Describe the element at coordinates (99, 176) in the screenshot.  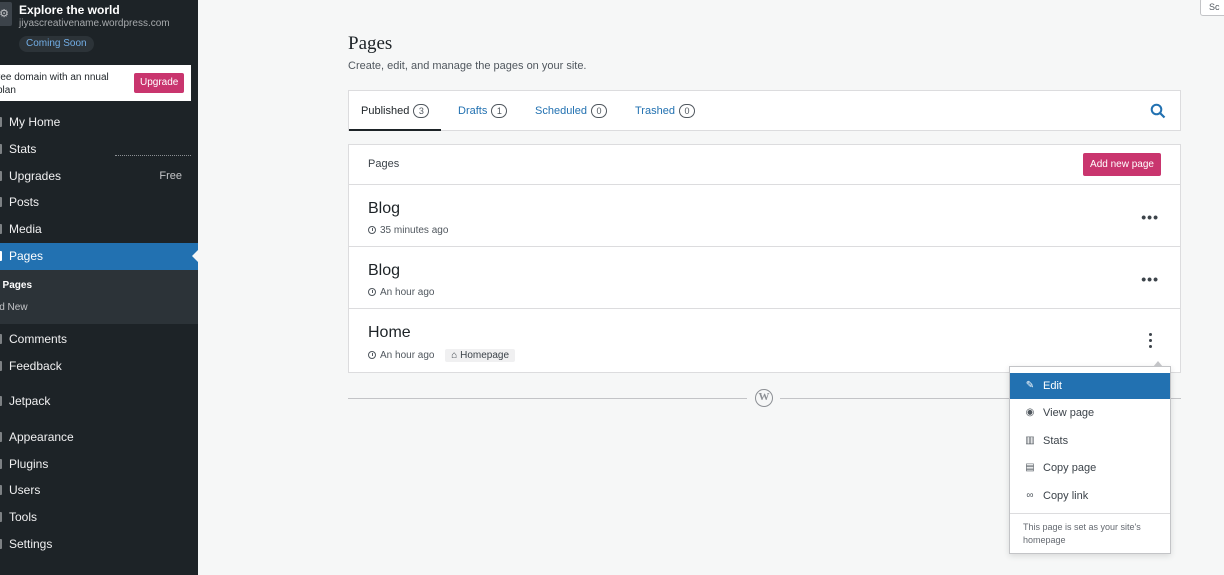
I see `sidebar-item-upgrades: Upgrades Free` at that location.